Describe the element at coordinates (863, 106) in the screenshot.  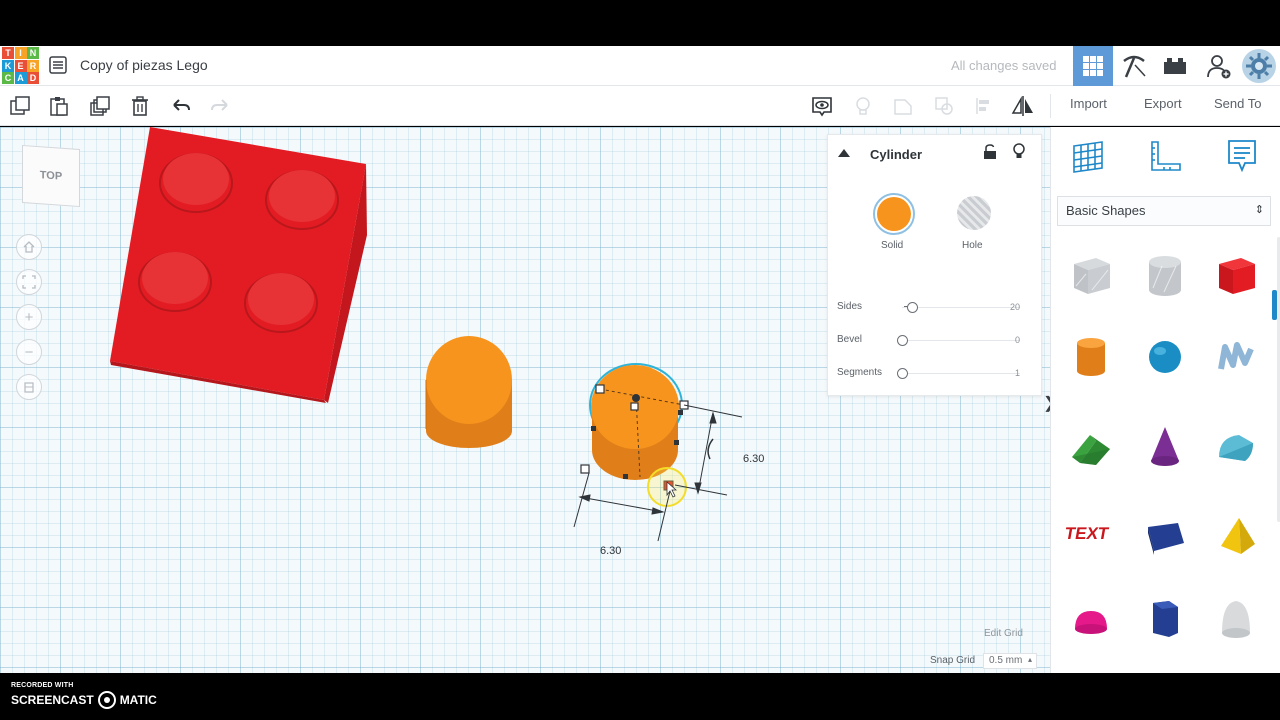
I see `lightbulb-icon` at that location.